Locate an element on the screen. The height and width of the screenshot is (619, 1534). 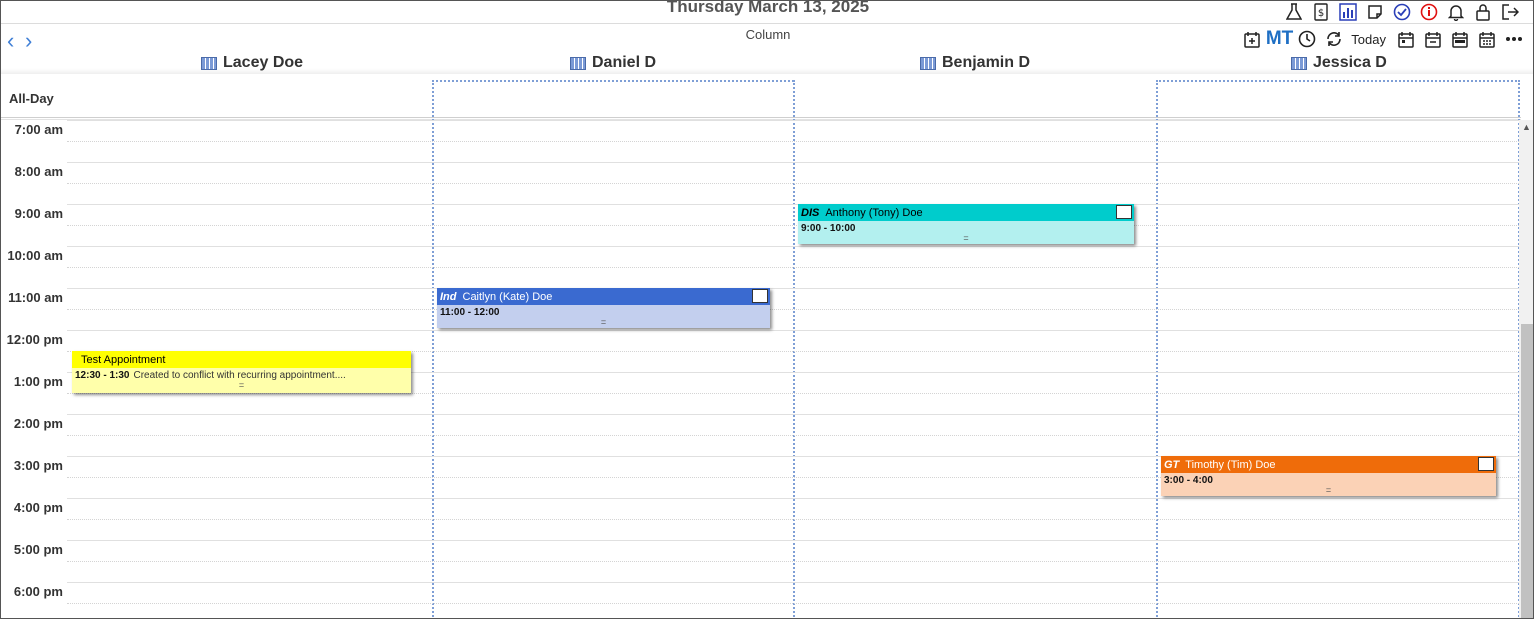
hour-label: 7:00 am is located at coordinates (38, 129).